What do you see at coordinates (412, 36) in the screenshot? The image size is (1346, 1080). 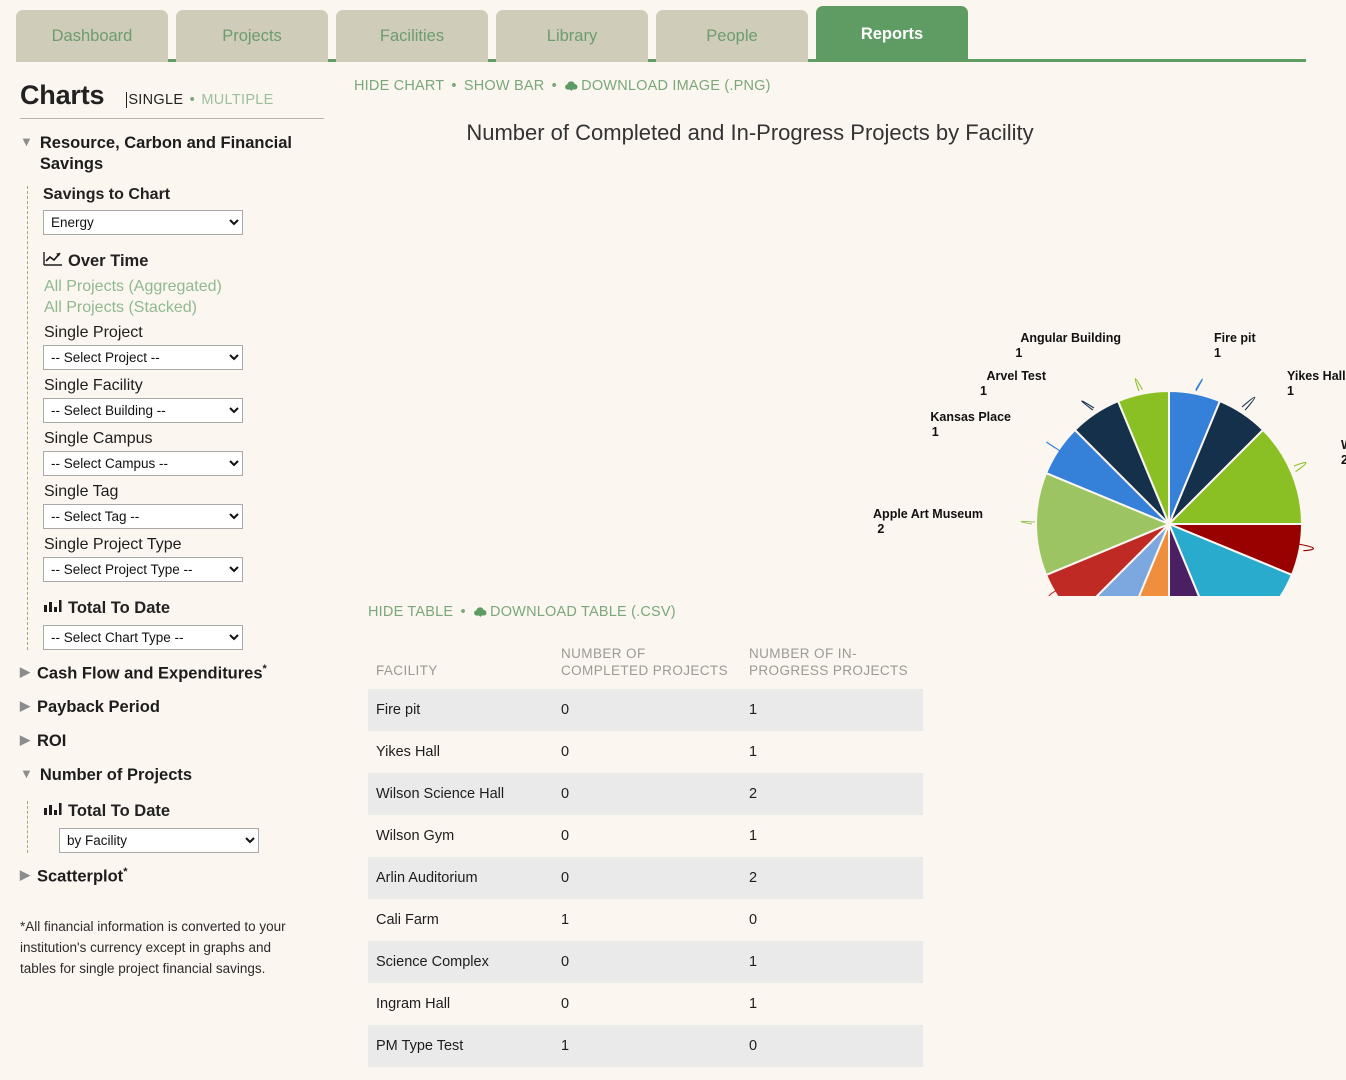 I see `tab-facilities: Facilities` at bounding box center [412, 36].